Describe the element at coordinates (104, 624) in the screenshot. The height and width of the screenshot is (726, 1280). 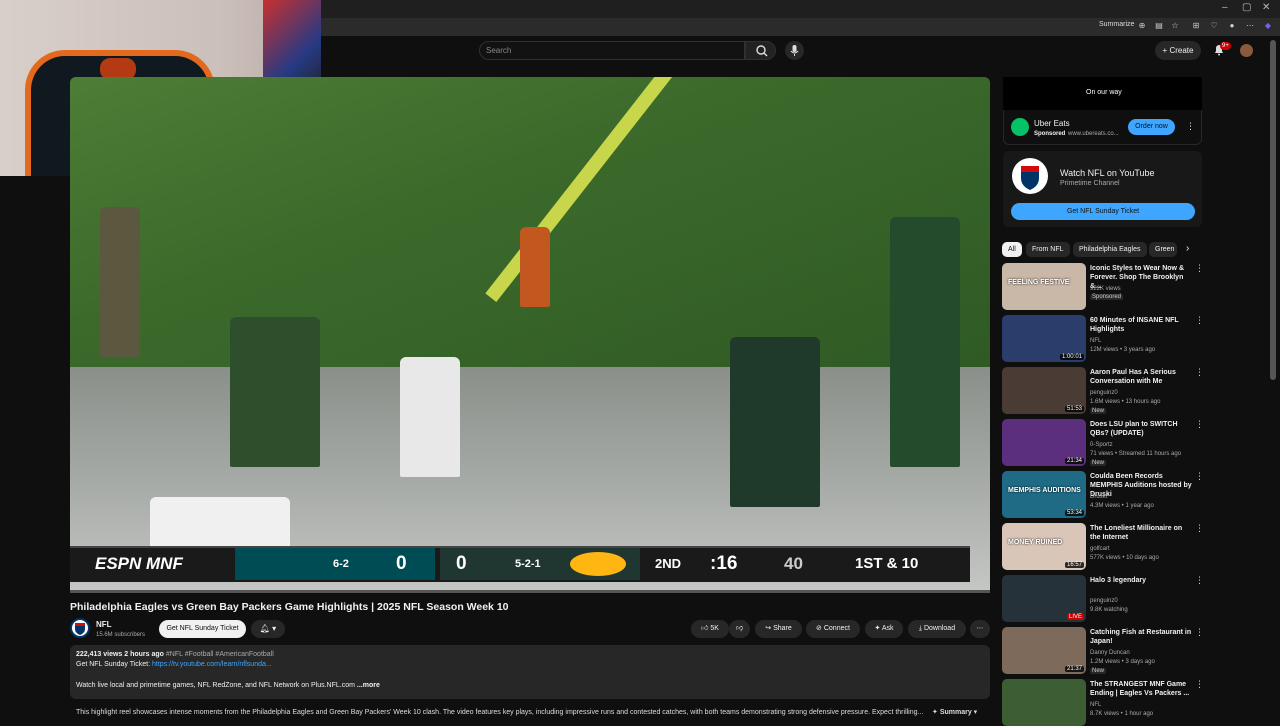
I see `channel-name: NFL` at that location.